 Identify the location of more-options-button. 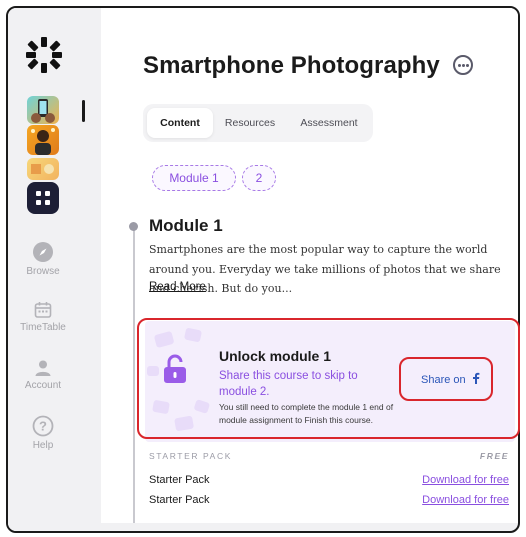
(463, 65).